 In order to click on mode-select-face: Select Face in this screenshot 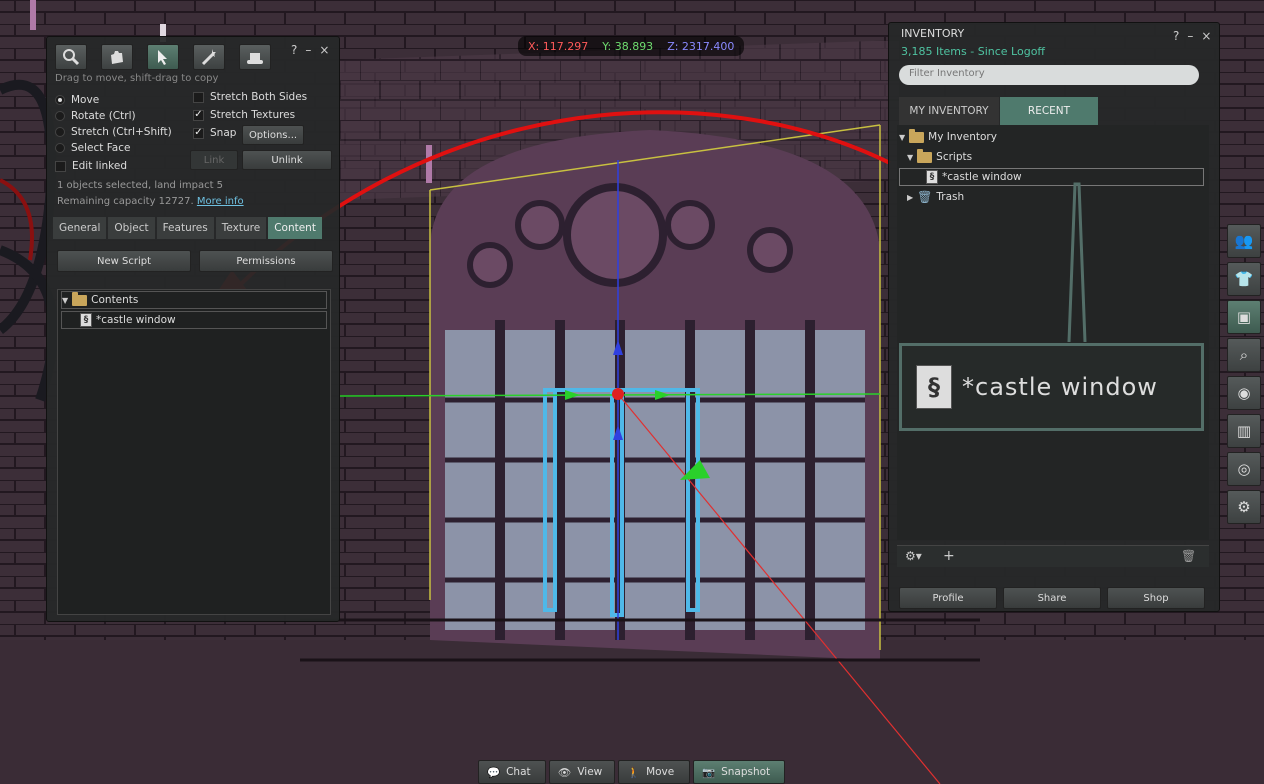, I will do `click(92, 148)`.